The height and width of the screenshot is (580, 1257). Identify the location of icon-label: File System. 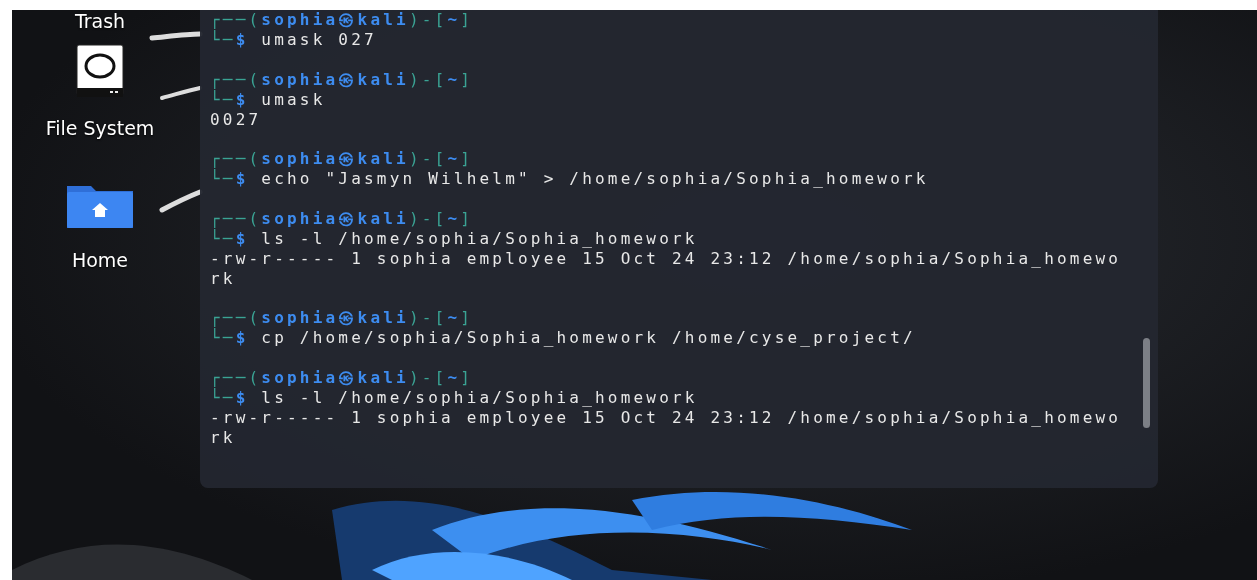
(100, 127).